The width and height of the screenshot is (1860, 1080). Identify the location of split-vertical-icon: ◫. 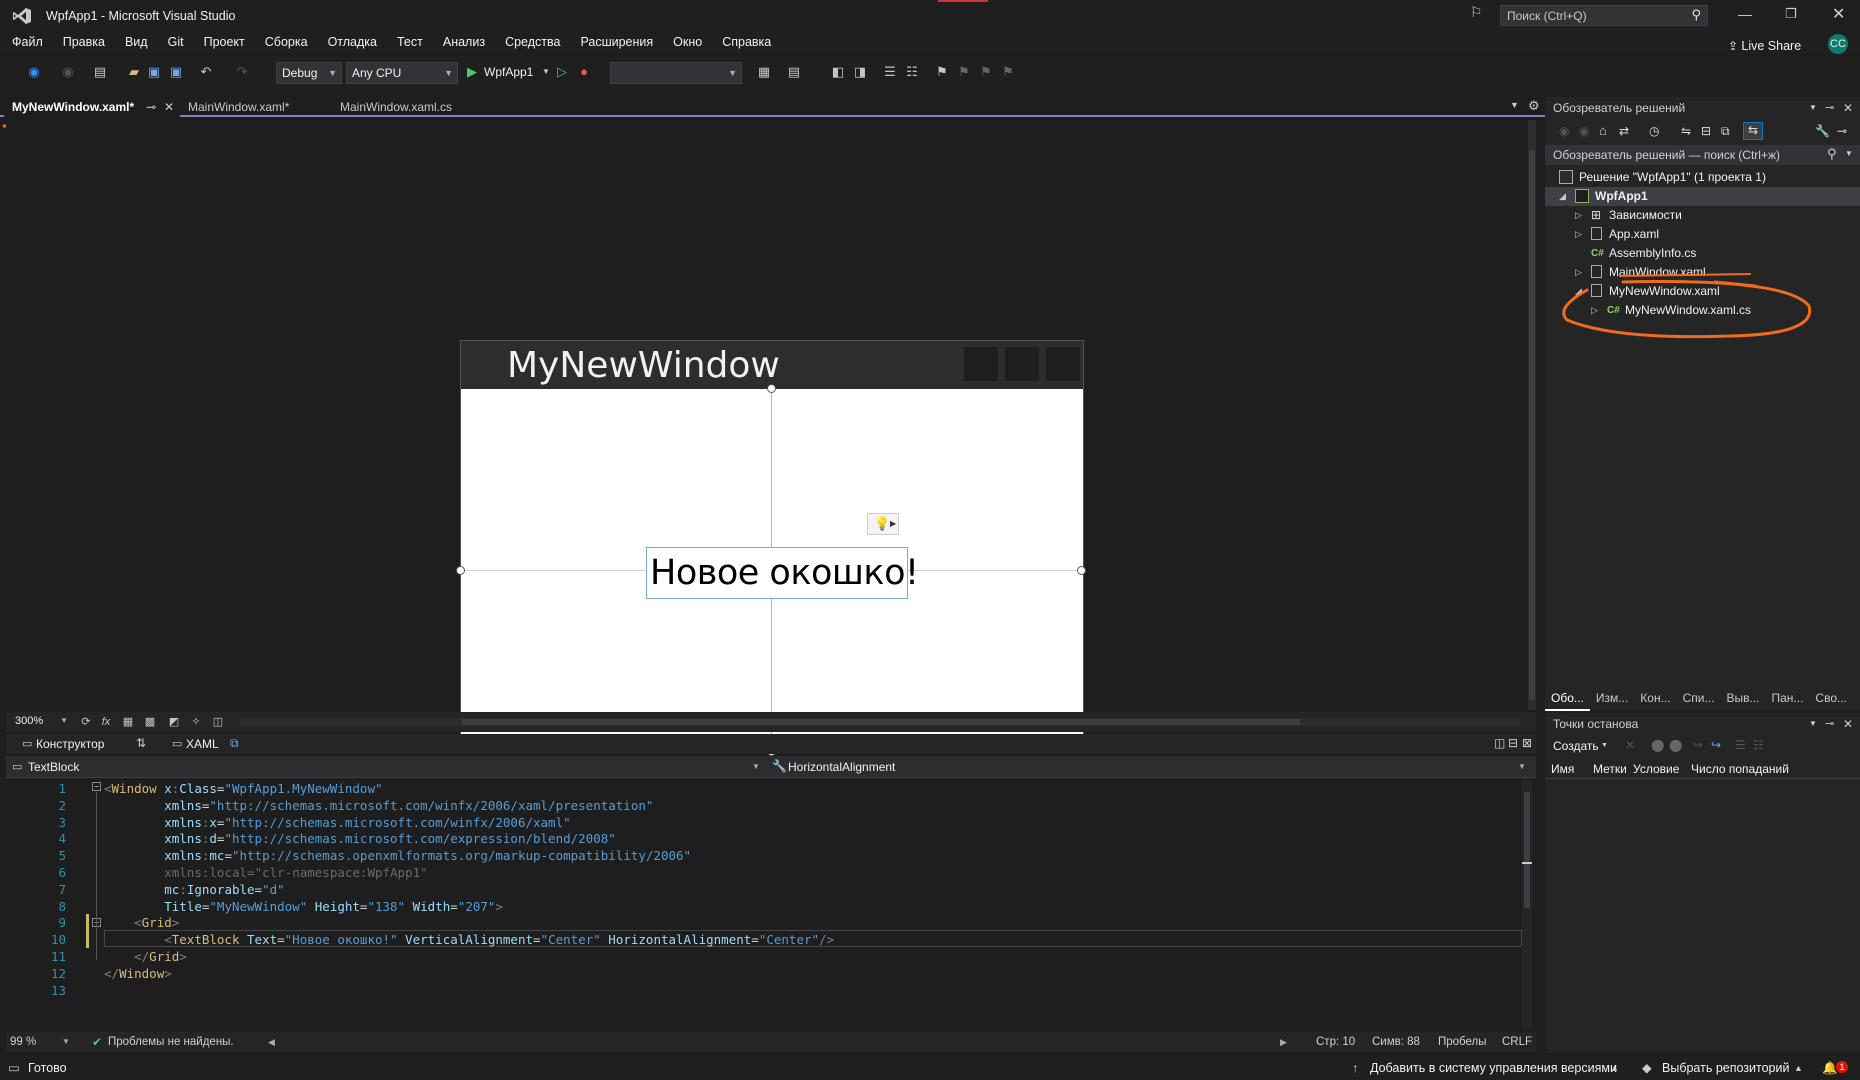
(1499, 743).